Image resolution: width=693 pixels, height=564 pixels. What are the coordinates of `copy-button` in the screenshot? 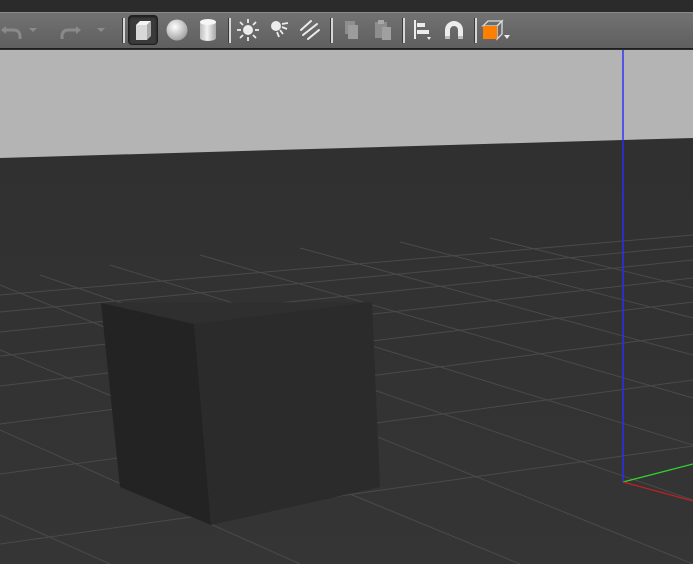 It's located at (351, 30).